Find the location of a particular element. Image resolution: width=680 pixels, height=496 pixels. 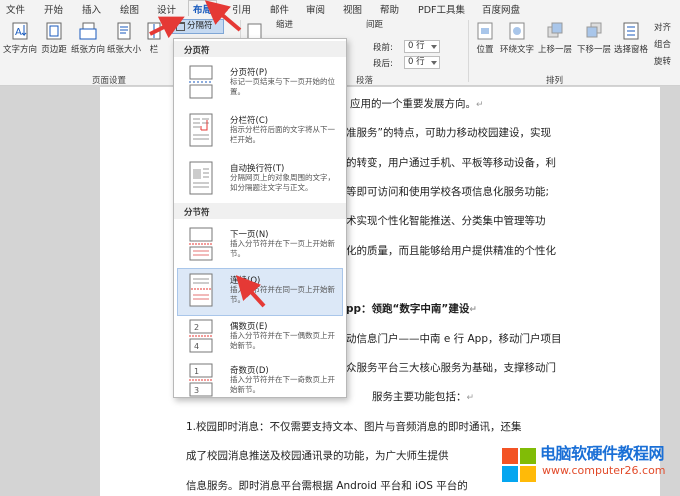

odd-page-section-item: 13 奇数页(D) 插入分节符并在下一奇数页上开始新节。 is located at coordinates (260, 382).